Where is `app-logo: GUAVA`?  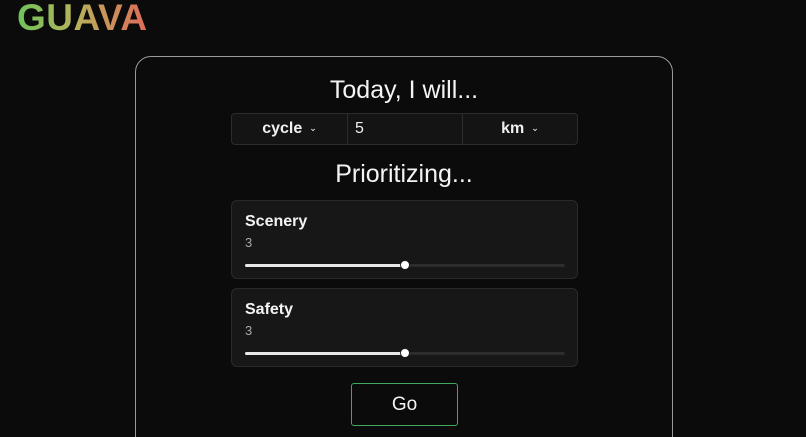
app-logo: GUAVA is located at coordinates (82, 19).